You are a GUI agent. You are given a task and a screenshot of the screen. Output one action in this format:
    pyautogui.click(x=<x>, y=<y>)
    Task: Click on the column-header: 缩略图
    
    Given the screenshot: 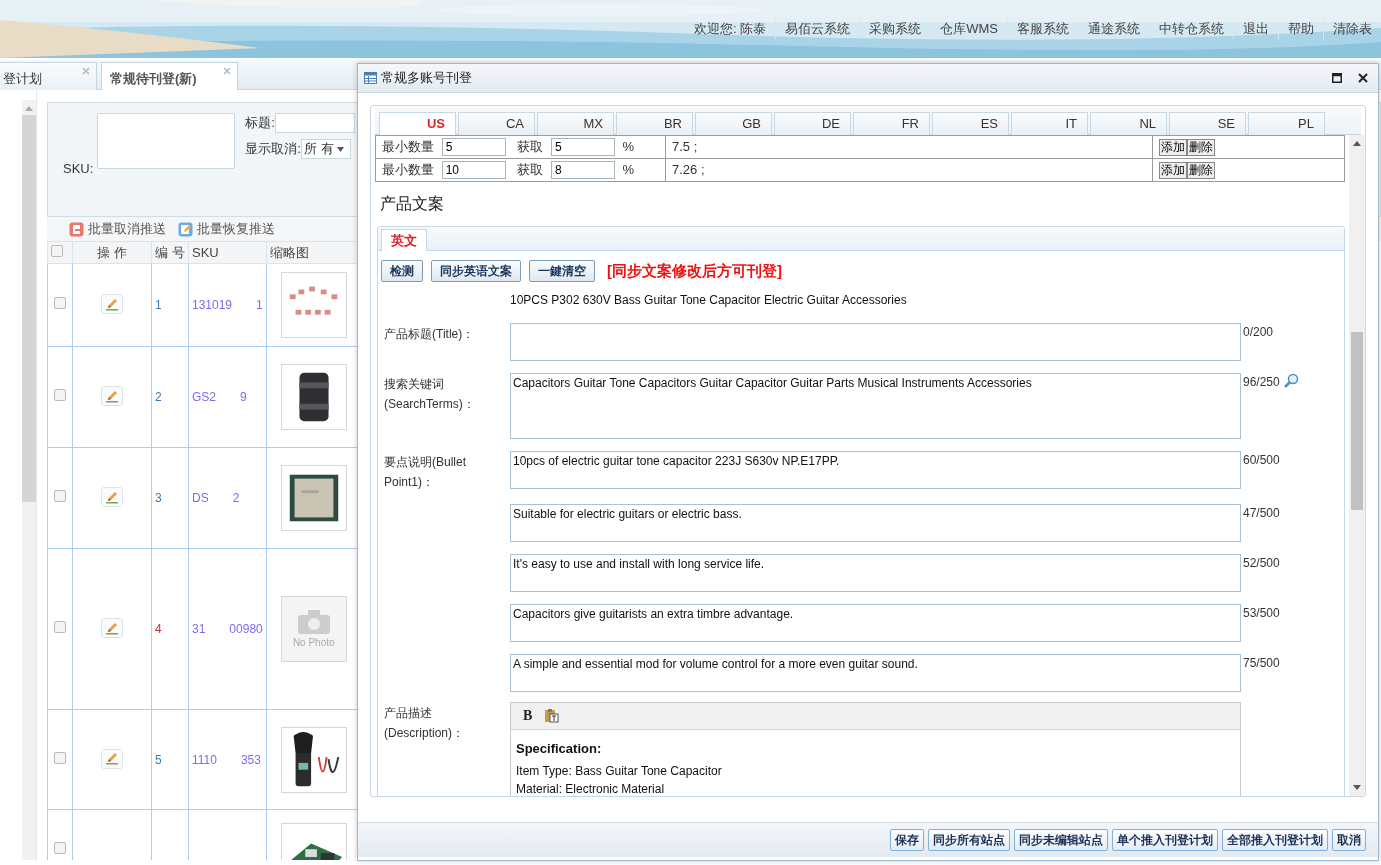 What is the action you would take?
    pyautogui.click(x=289, y=252)
    